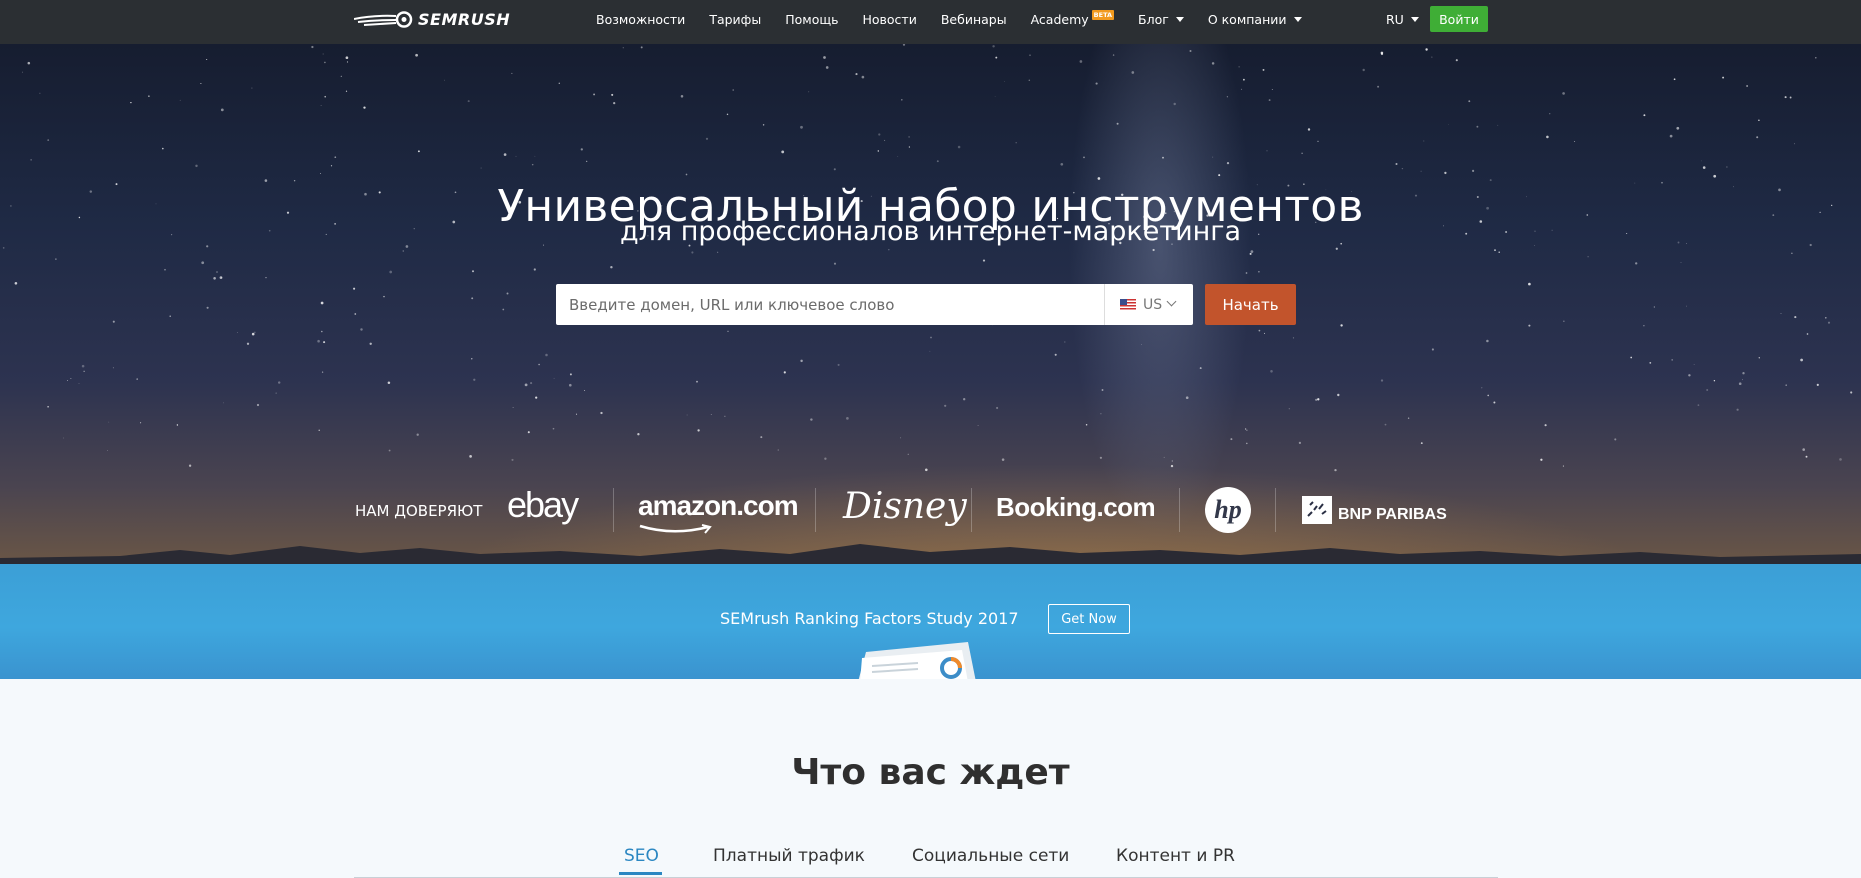 The height and width of the screenshot is (878, 1861). I want to click on start-button: Начать, so click(1250, 304).